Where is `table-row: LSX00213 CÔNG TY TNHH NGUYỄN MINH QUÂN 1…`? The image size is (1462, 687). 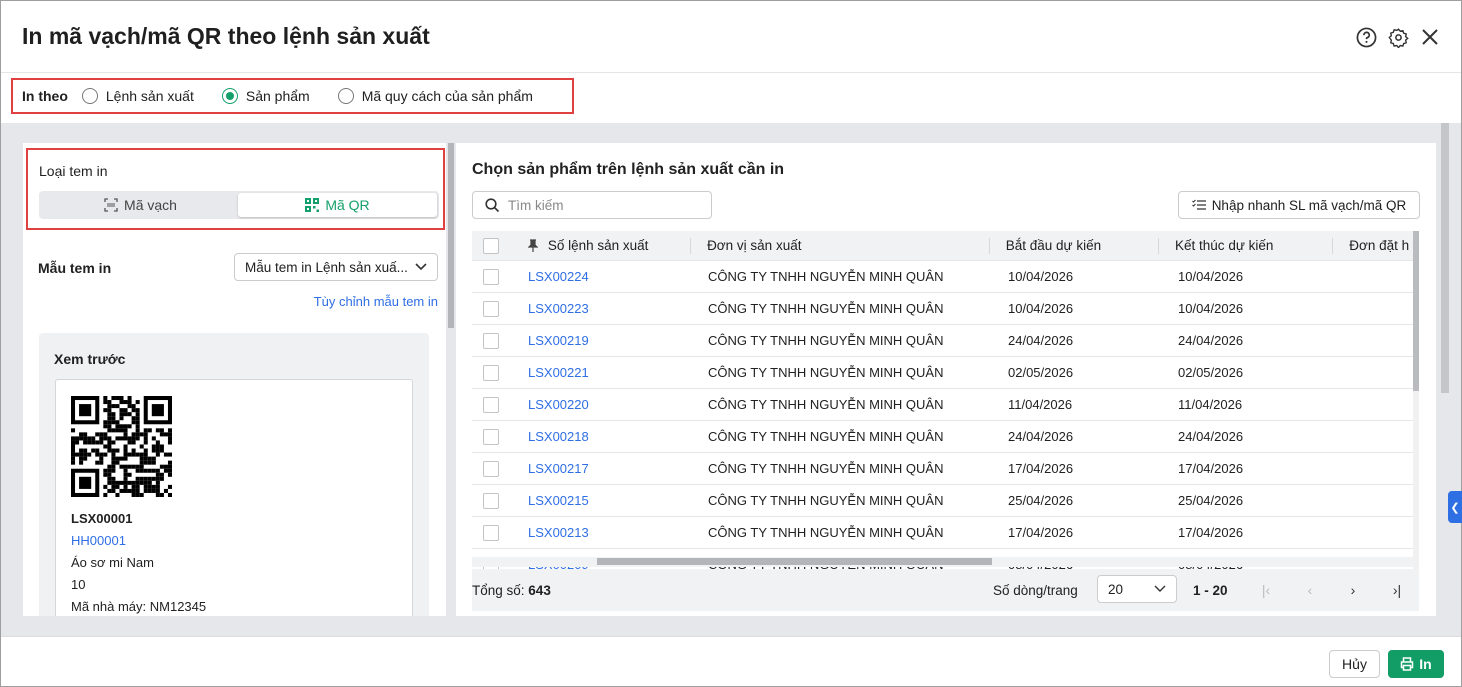 table-row: LSX00213 CÔNG TY TNHH NGUYỄN MINH QUÂN 1… is located at coordinates (942, 533).